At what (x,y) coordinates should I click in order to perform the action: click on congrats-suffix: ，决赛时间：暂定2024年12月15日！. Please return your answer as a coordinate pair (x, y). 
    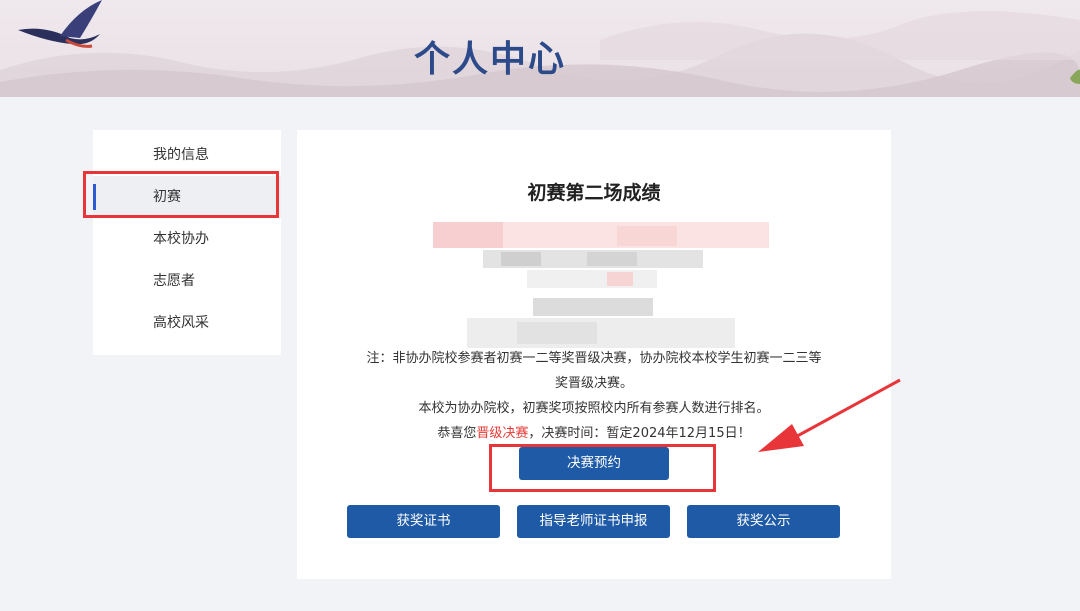
    Looking at the image, I should click on (639, 433).